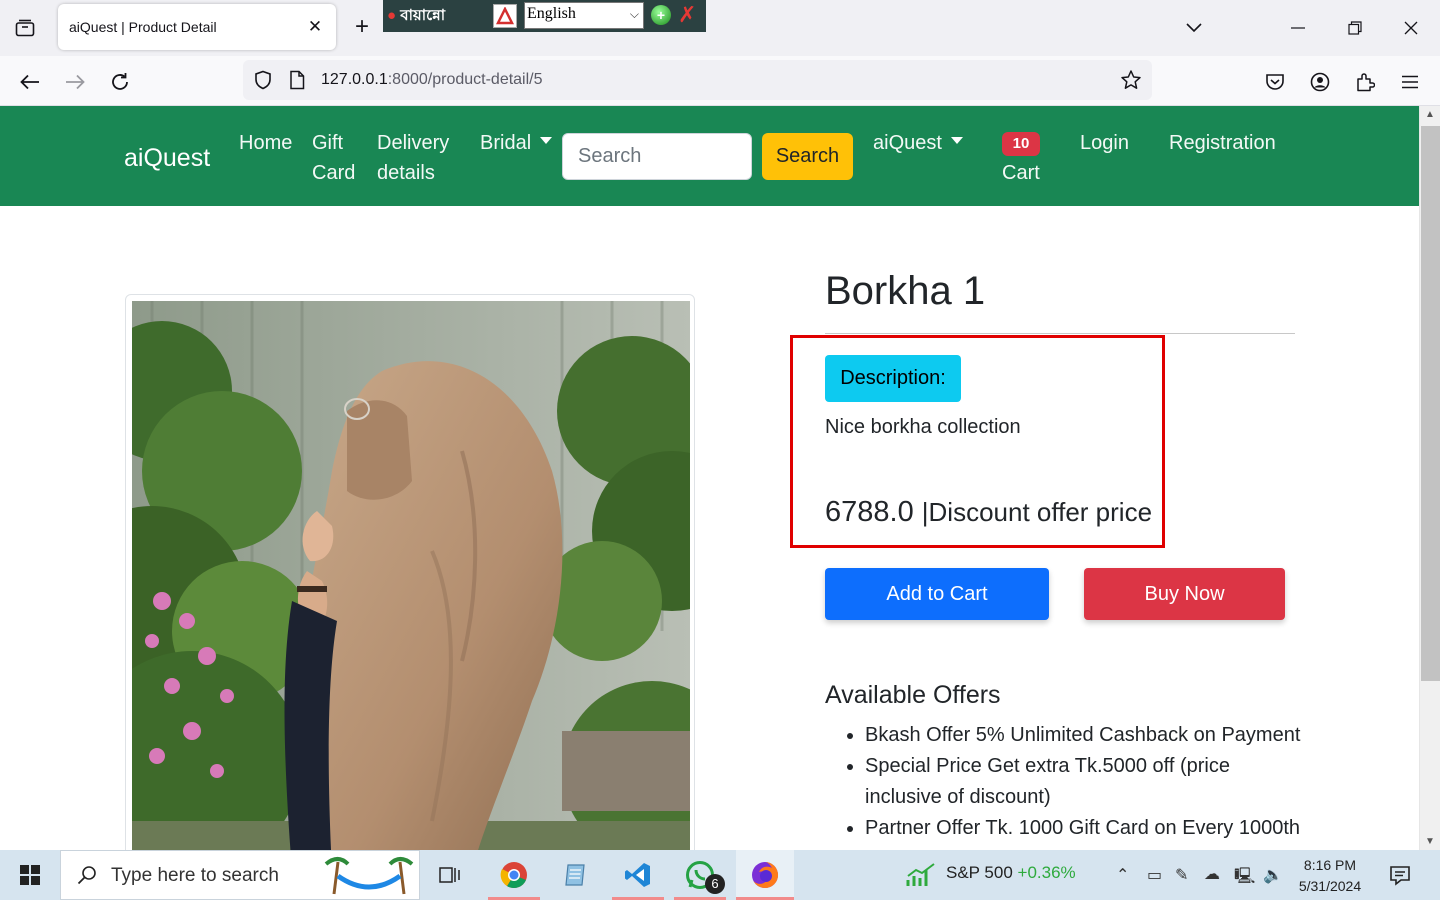  I want to click on buy-now-button: Buy Now, so click(1184, 594).